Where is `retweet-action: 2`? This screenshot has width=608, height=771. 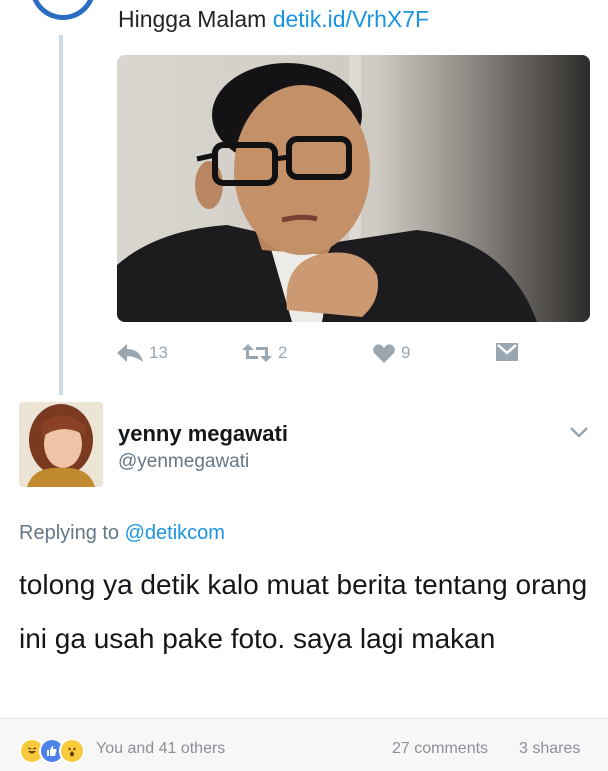
retweet-action: 2 is located at coordinates (264, 353).